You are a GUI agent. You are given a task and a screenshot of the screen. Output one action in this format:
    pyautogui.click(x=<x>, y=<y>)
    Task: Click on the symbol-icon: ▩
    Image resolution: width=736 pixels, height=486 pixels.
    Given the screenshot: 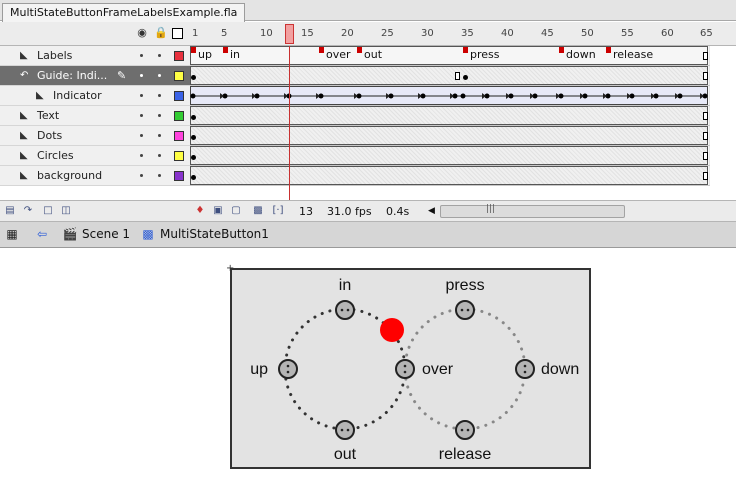 What is the action you would take?
    pyautogui.click(x=148, y=234)
    